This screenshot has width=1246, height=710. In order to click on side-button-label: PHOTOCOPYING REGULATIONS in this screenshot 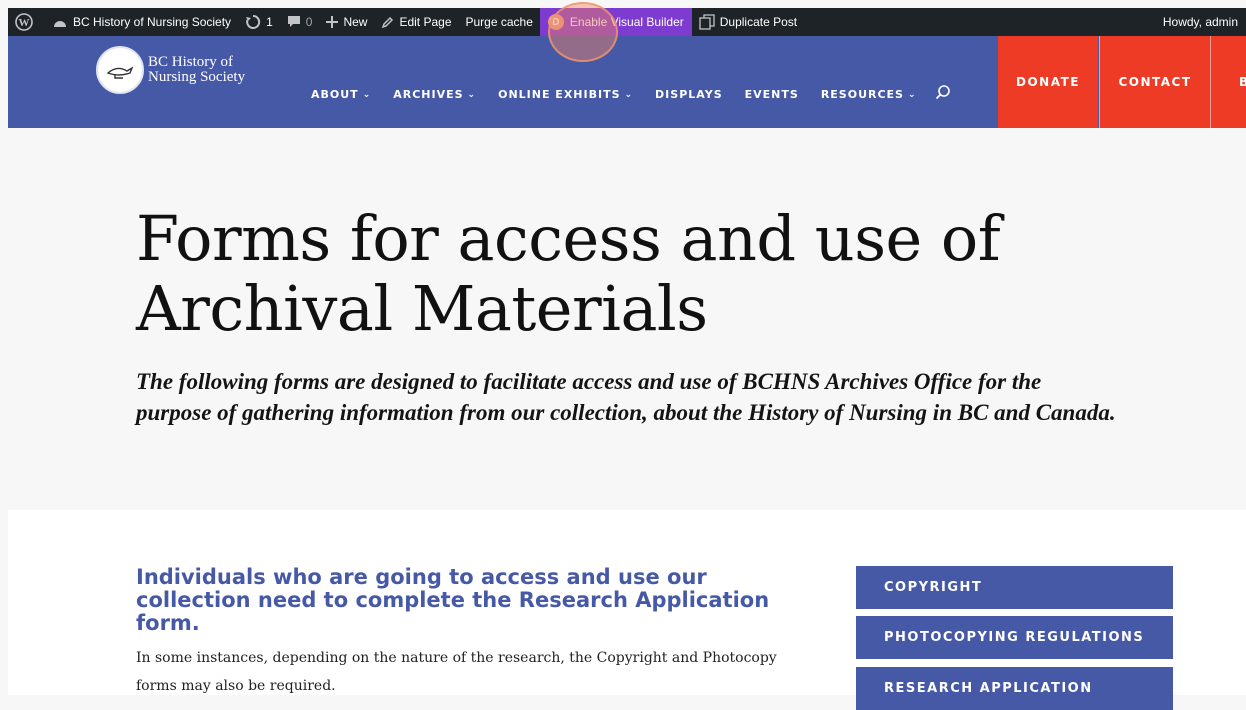, I will do `click(1014, 637)`.